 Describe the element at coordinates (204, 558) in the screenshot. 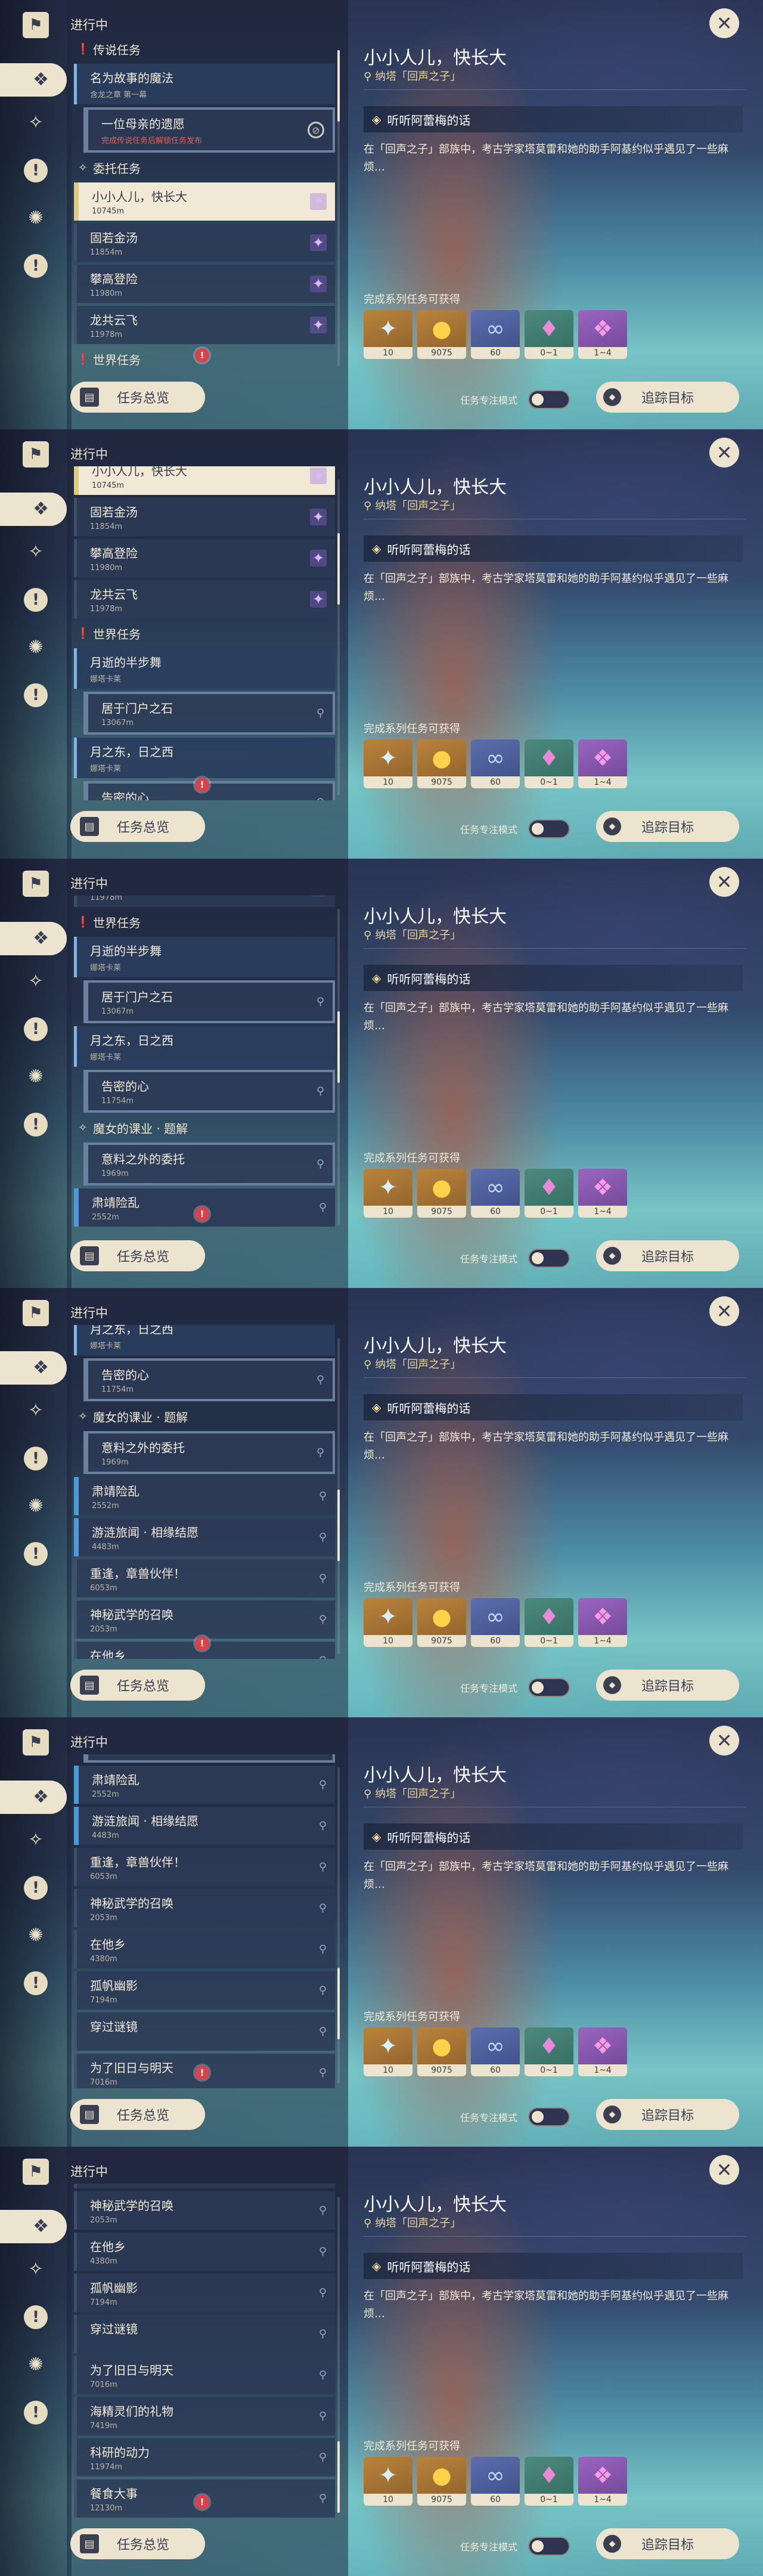

I see `quest-item: 攀高登险 11980m ✦` at that location.